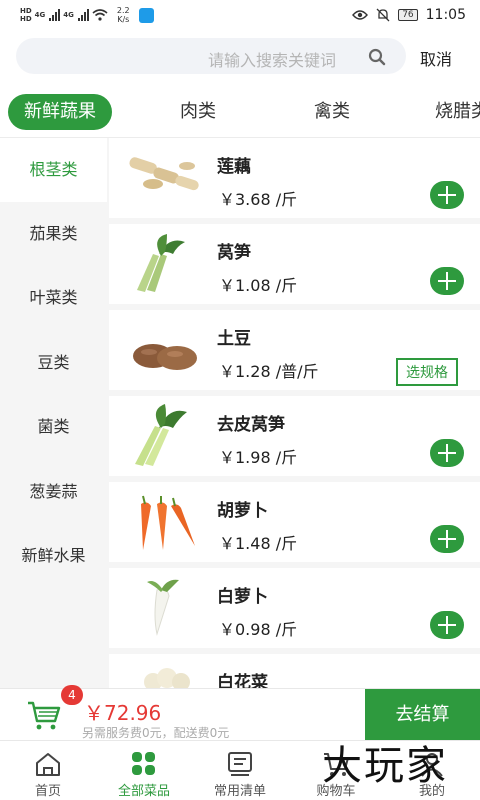 The width and height of the screenshot is (480, 800). I want to click on hd-label-1: HD, so click(26, 11).